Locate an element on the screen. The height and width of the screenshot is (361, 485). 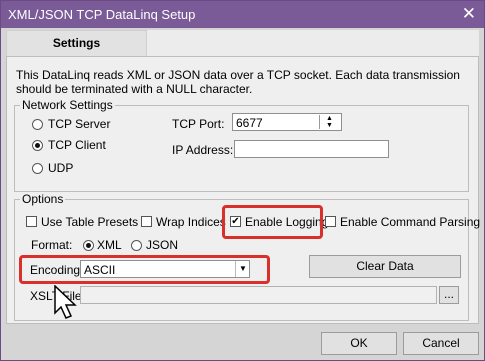
tcp-port-input: 6677 ▲ ▼ is located at coordinates (287, 122).